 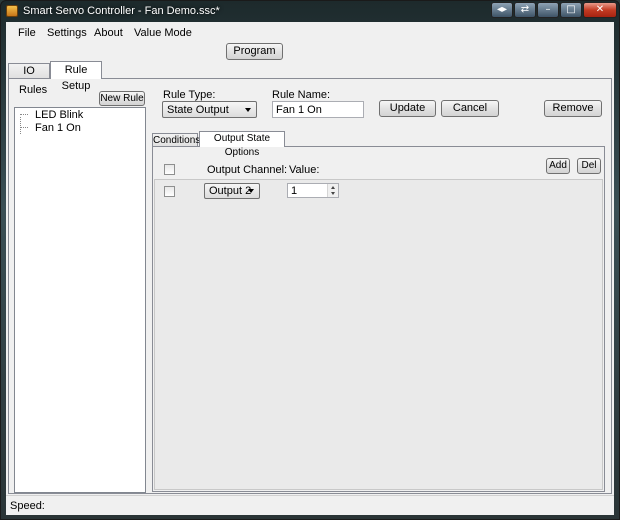 I want to click on window-dock-button: ⇄, so click(x=525, y=10).